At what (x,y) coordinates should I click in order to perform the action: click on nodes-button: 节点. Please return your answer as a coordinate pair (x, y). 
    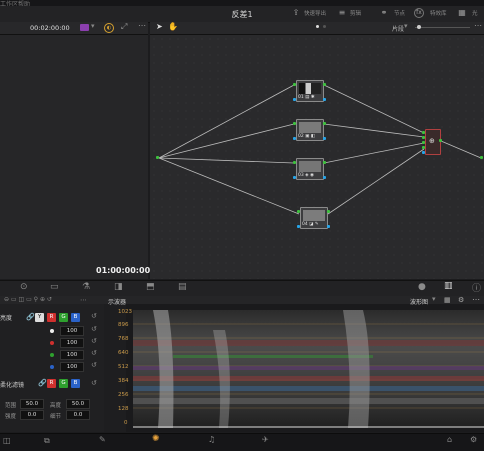
    Looking at the image, I should click on (399, 13).